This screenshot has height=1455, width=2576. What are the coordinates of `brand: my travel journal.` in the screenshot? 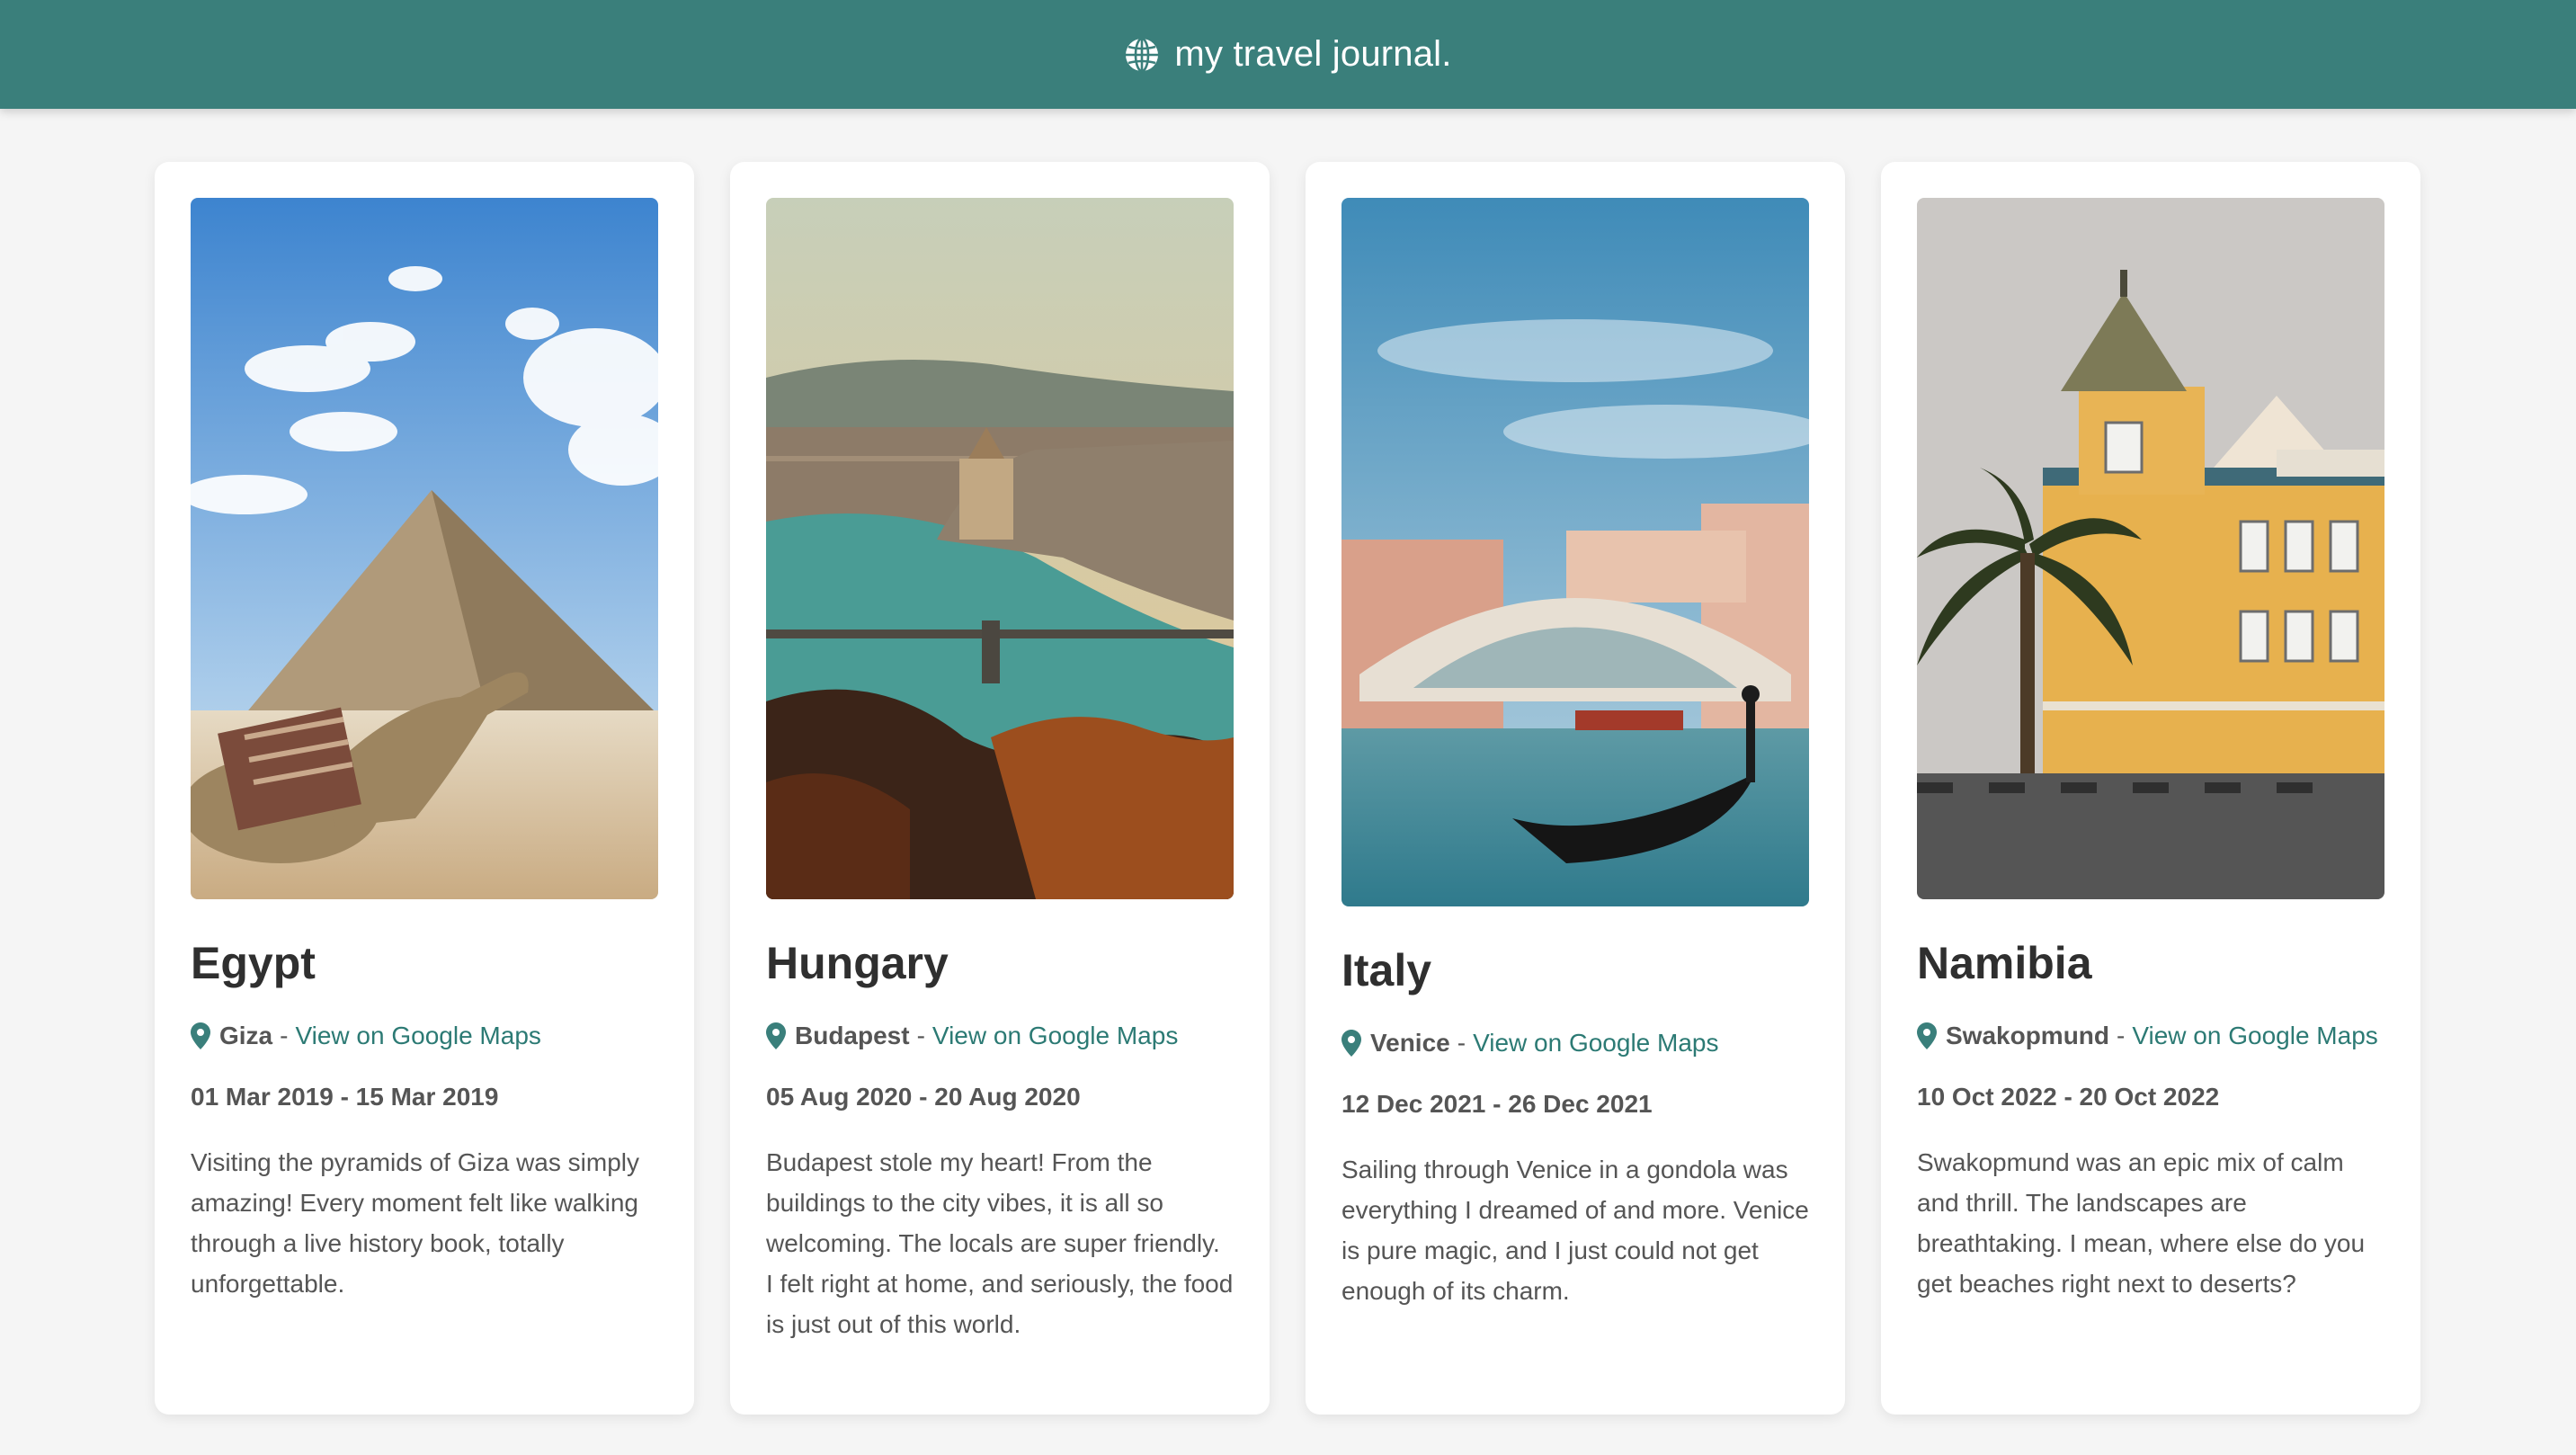 It's located at (1288, 54).